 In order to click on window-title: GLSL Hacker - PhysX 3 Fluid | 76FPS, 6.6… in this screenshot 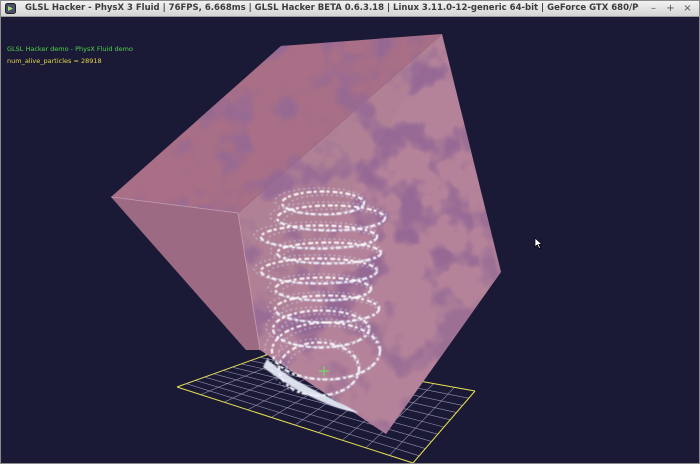, I will do `click(332, 8)`.